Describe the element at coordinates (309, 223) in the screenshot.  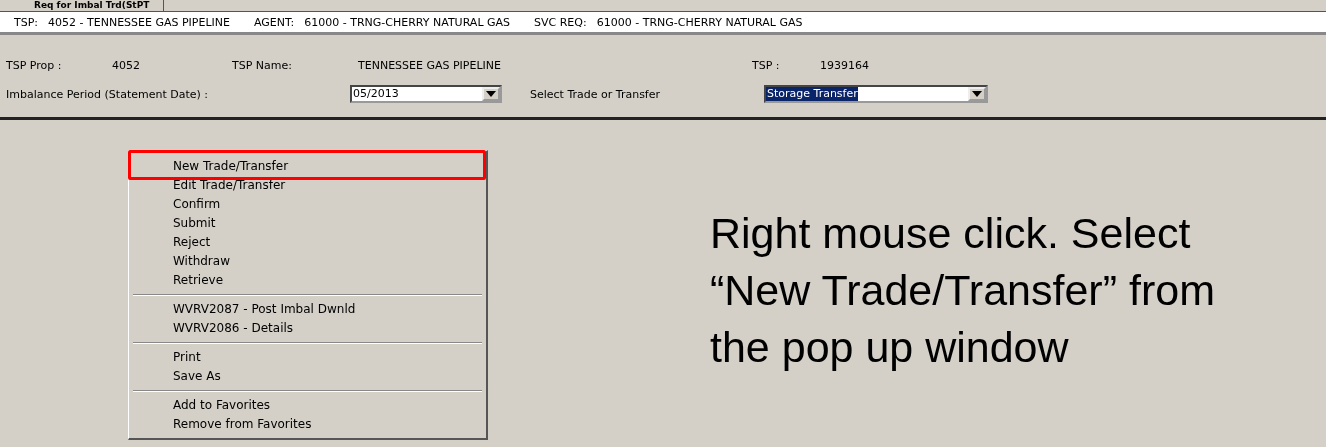
I see `menu-item: Submit` at that location.